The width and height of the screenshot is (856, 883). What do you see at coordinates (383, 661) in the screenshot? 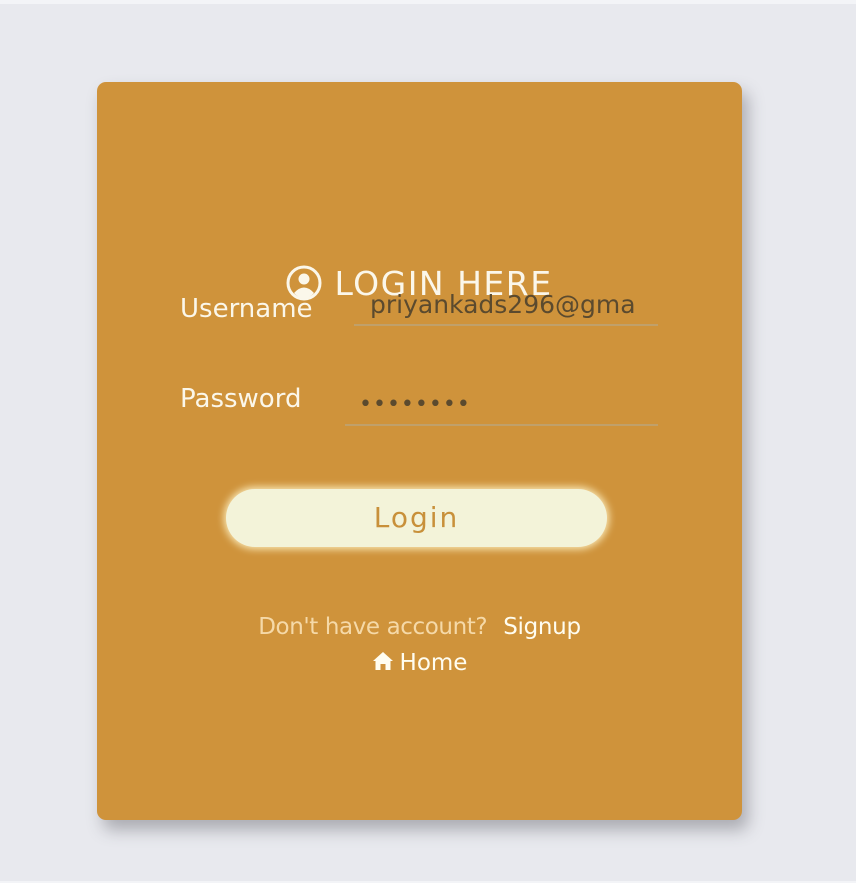
I see `home-icon` at bounding box center [383, 661].